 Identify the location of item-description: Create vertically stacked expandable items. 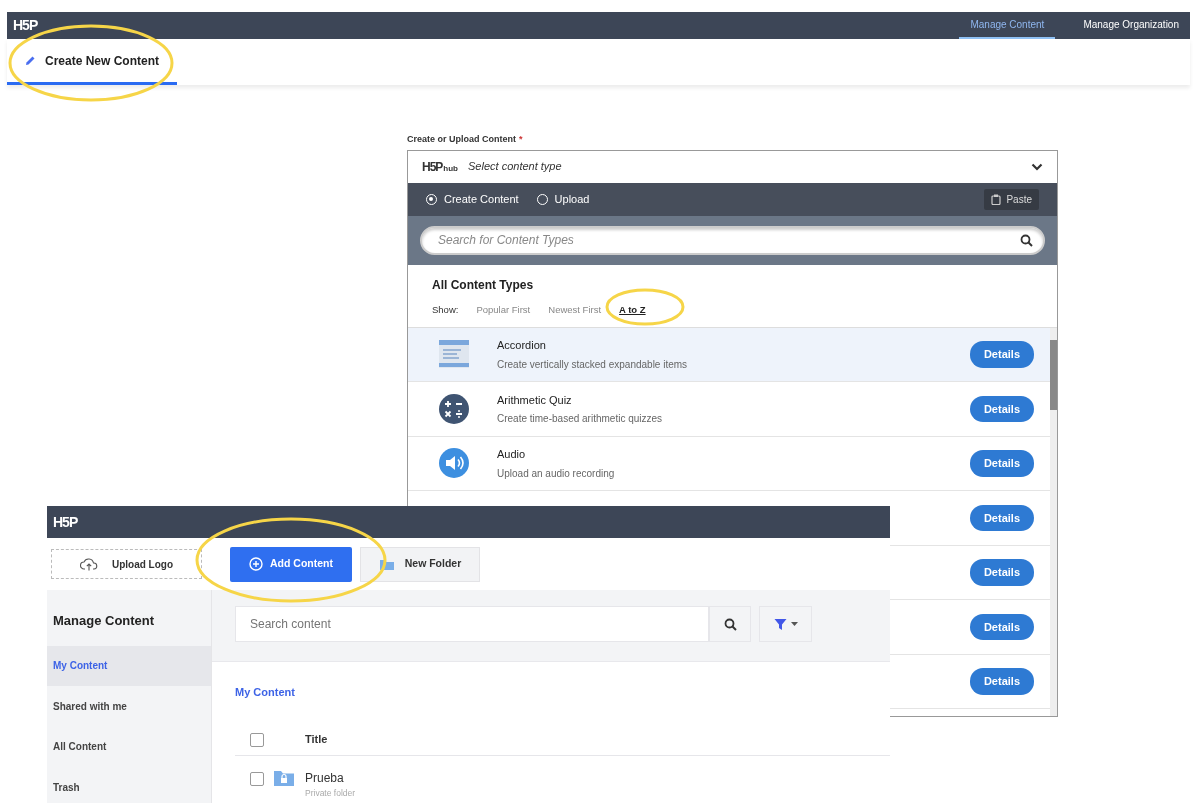
(593, 364).